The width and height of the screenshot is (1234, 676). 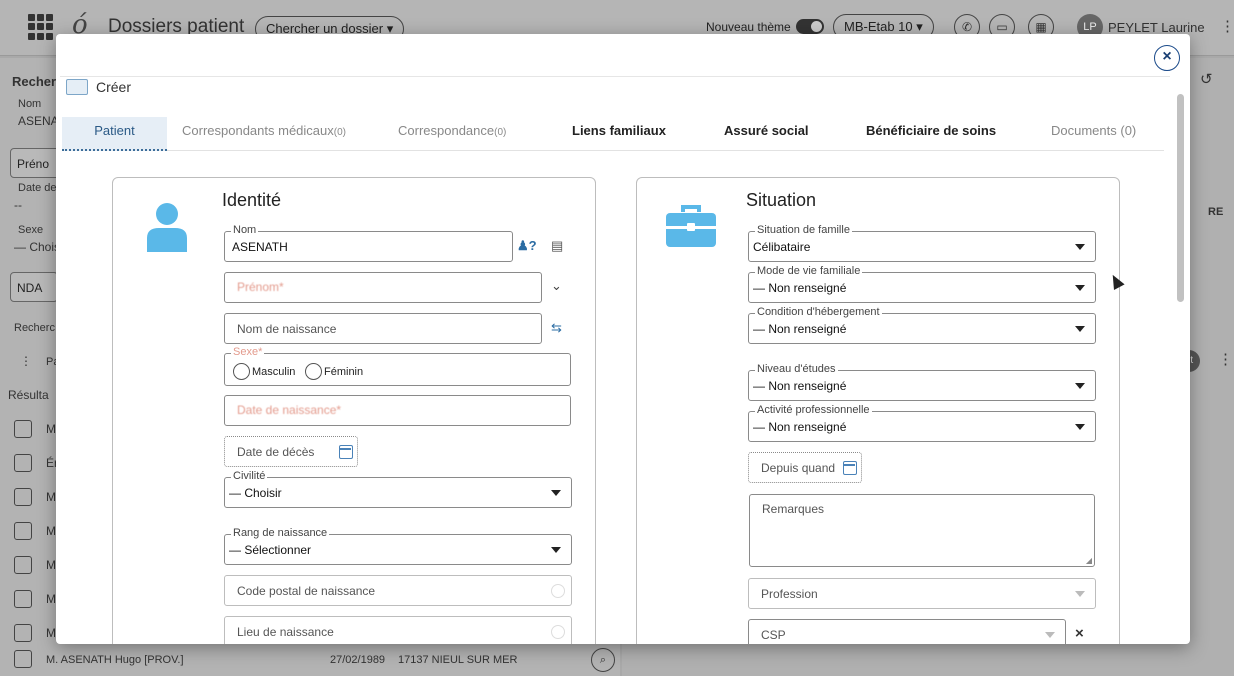 What do you see at coordinates (603, 660) in the screenshot?
I see `search-icon: ⌕` at bounding box center [603, 660].